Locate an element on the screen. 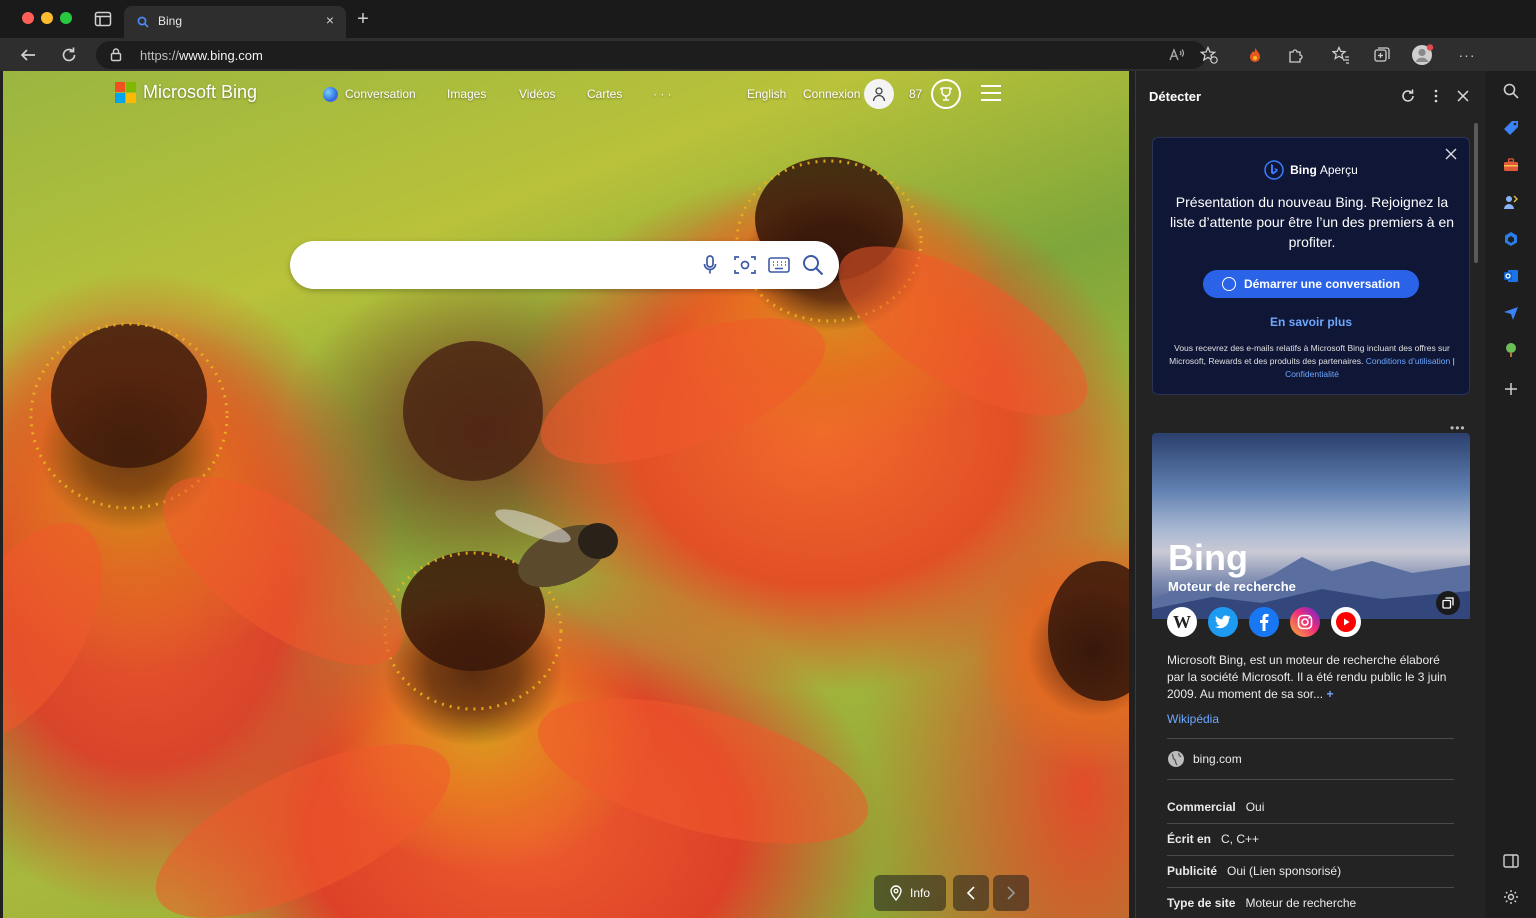  favorites-icon is located at coordinates (1340, 55).